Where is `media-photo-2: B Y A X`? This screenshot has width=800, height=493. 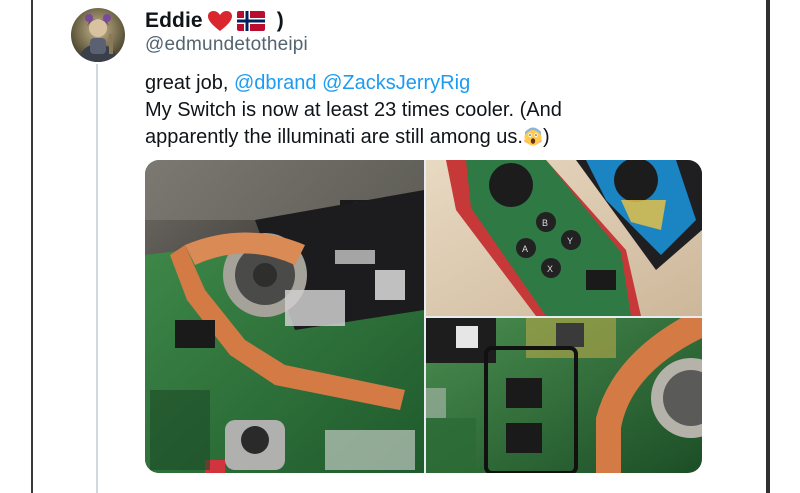
media-photo-2: B Y A X is located at coordinates (564, 238).